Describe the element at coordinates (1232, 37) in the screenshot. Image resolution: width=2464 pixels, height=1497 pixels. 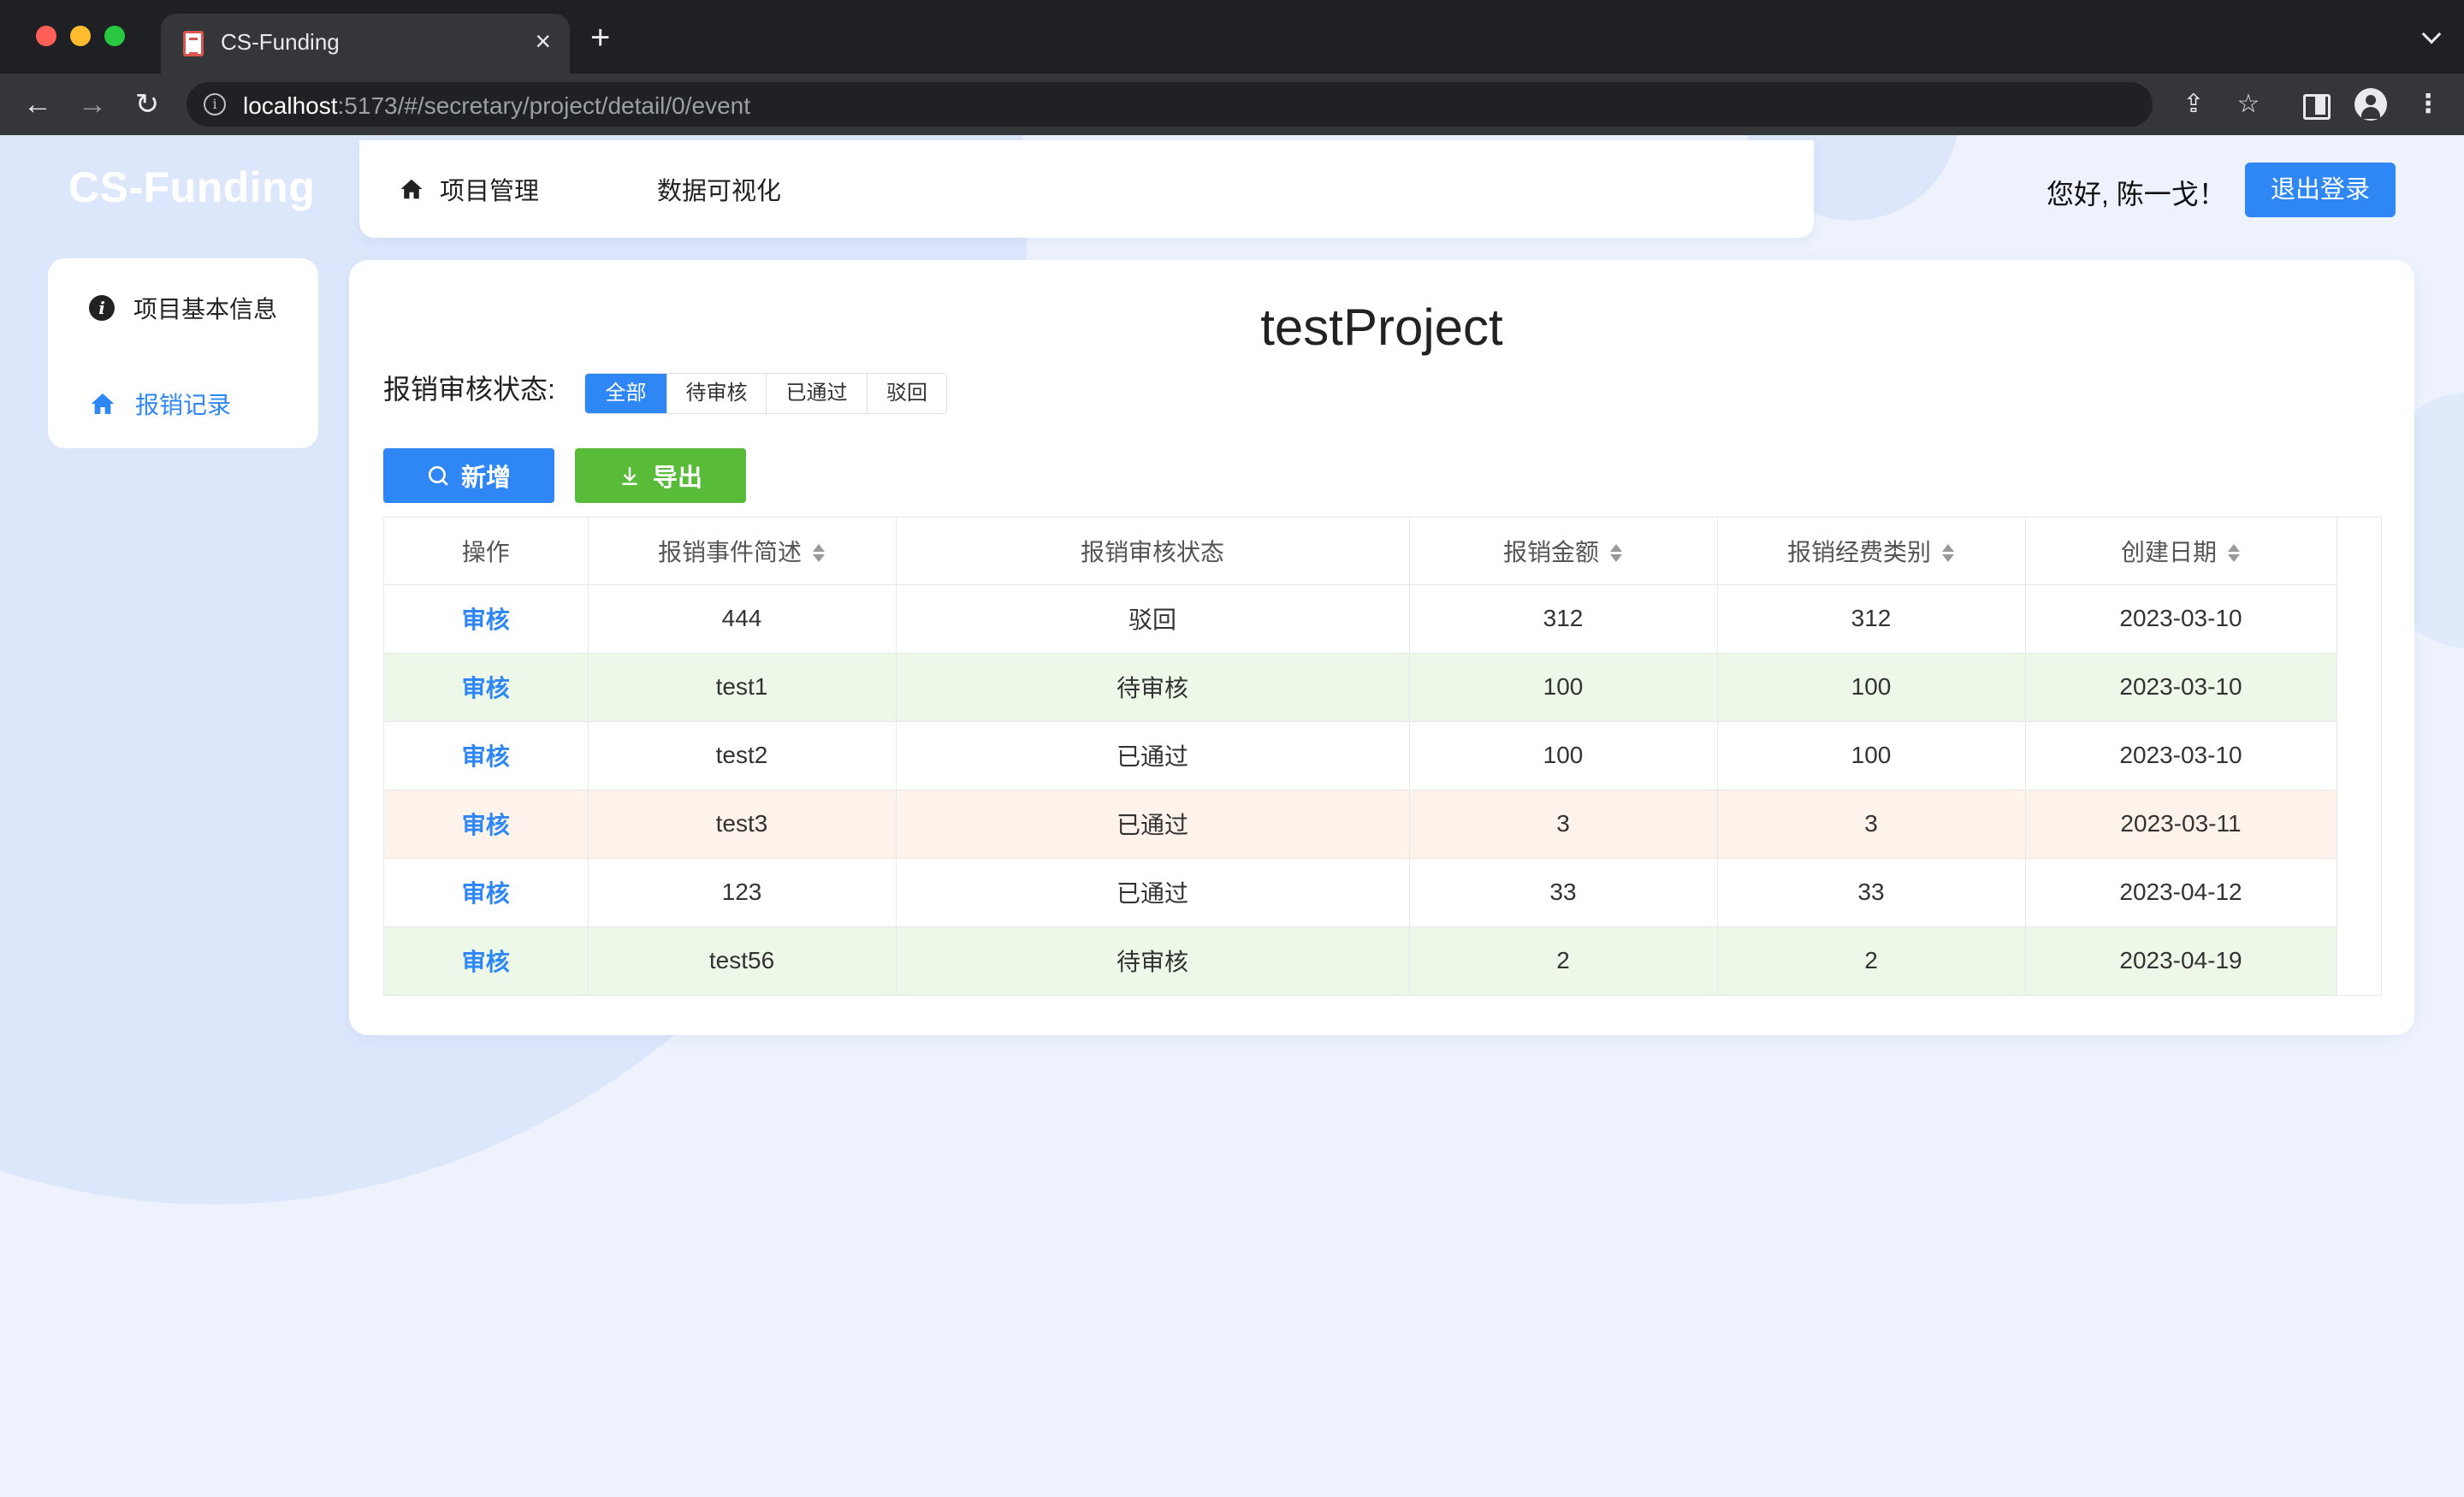
I see `browser-titlebar: CS-Funding × +` at that location.